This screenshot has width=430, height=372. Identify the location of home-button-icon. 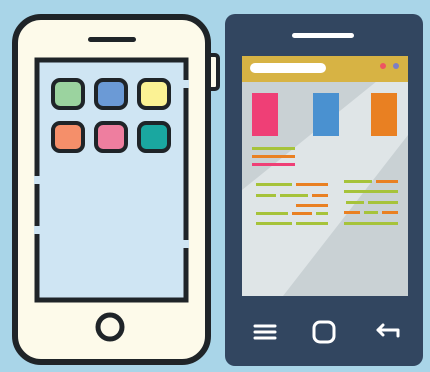
(110, 327).